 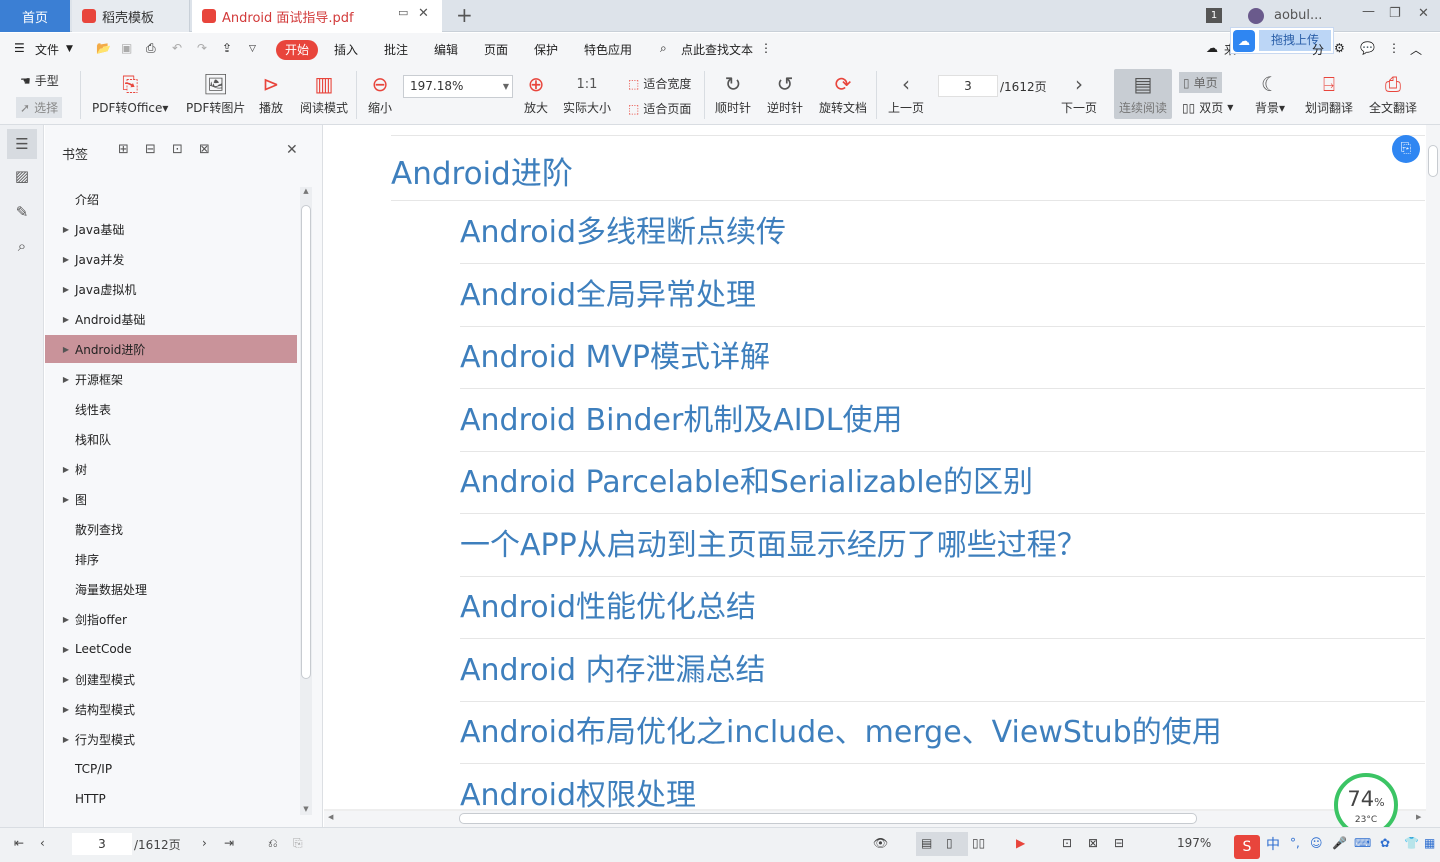 I want to click on zoom-input: 197.18% ▼, so click(x=458, y=86).